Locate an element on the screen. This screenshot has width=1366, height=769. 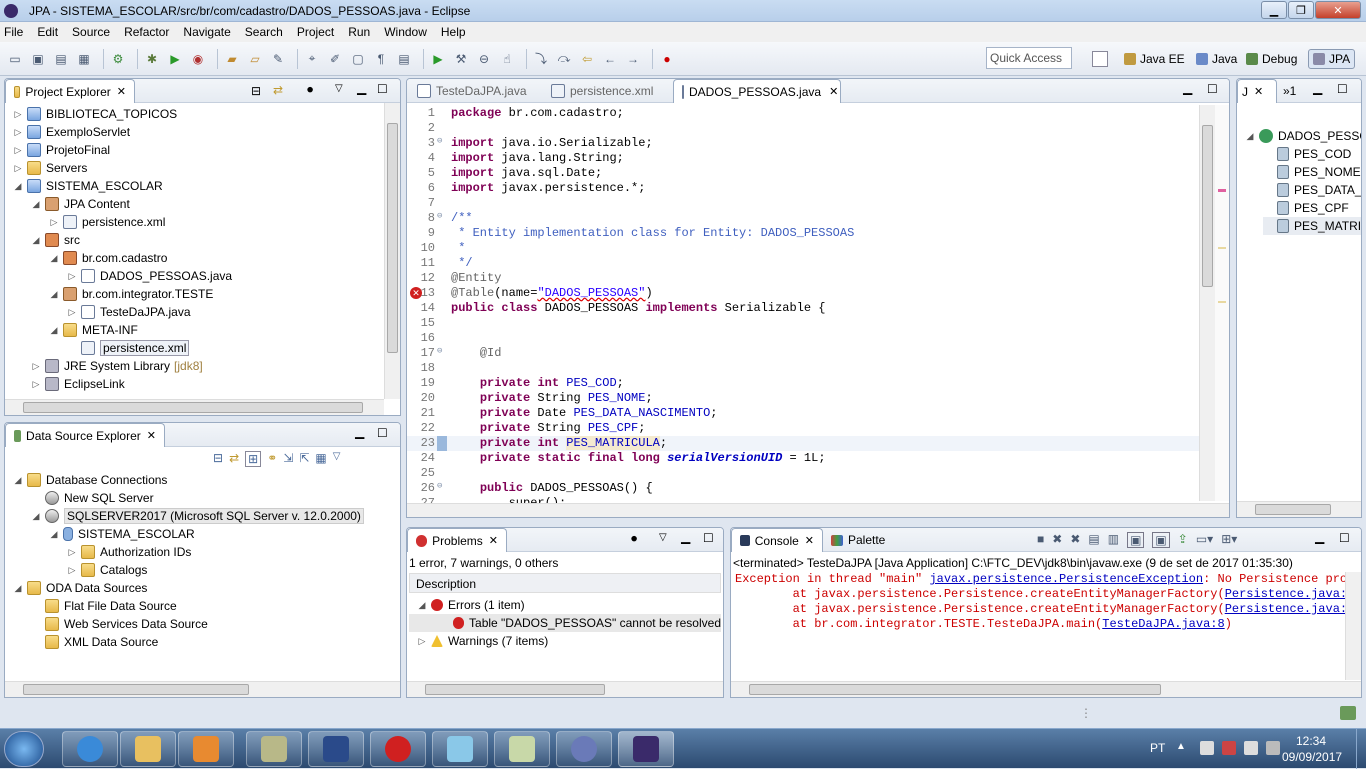
debug-icon: ✱ is located at coordinates (152, 59).